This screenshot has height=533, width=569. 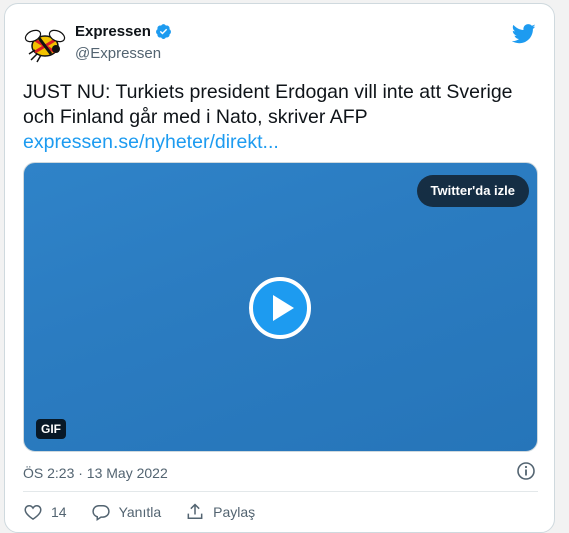 I want to click on account-name: Expressen, so click(x=113, y=31).